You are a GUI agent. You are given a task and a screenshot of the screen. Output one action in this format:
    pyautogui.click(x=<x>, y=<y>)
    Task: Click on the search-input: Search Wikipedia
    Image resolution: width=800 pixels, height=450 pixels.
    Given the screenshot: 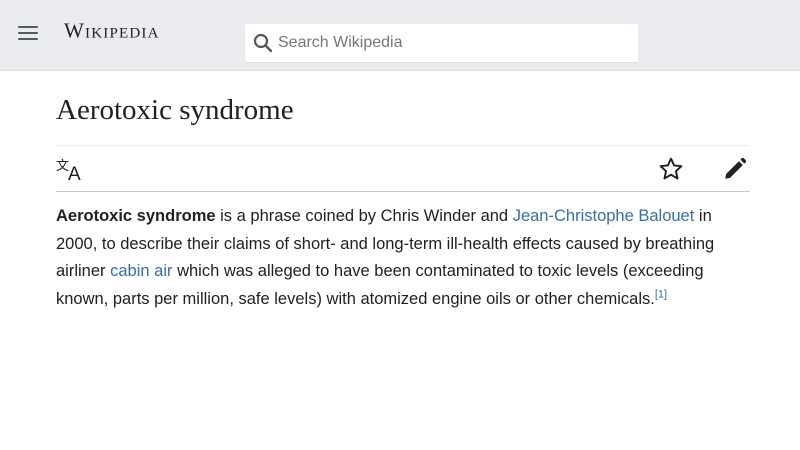 What is the action you would take?
    pyautogui.click(x=441, y=43)
    